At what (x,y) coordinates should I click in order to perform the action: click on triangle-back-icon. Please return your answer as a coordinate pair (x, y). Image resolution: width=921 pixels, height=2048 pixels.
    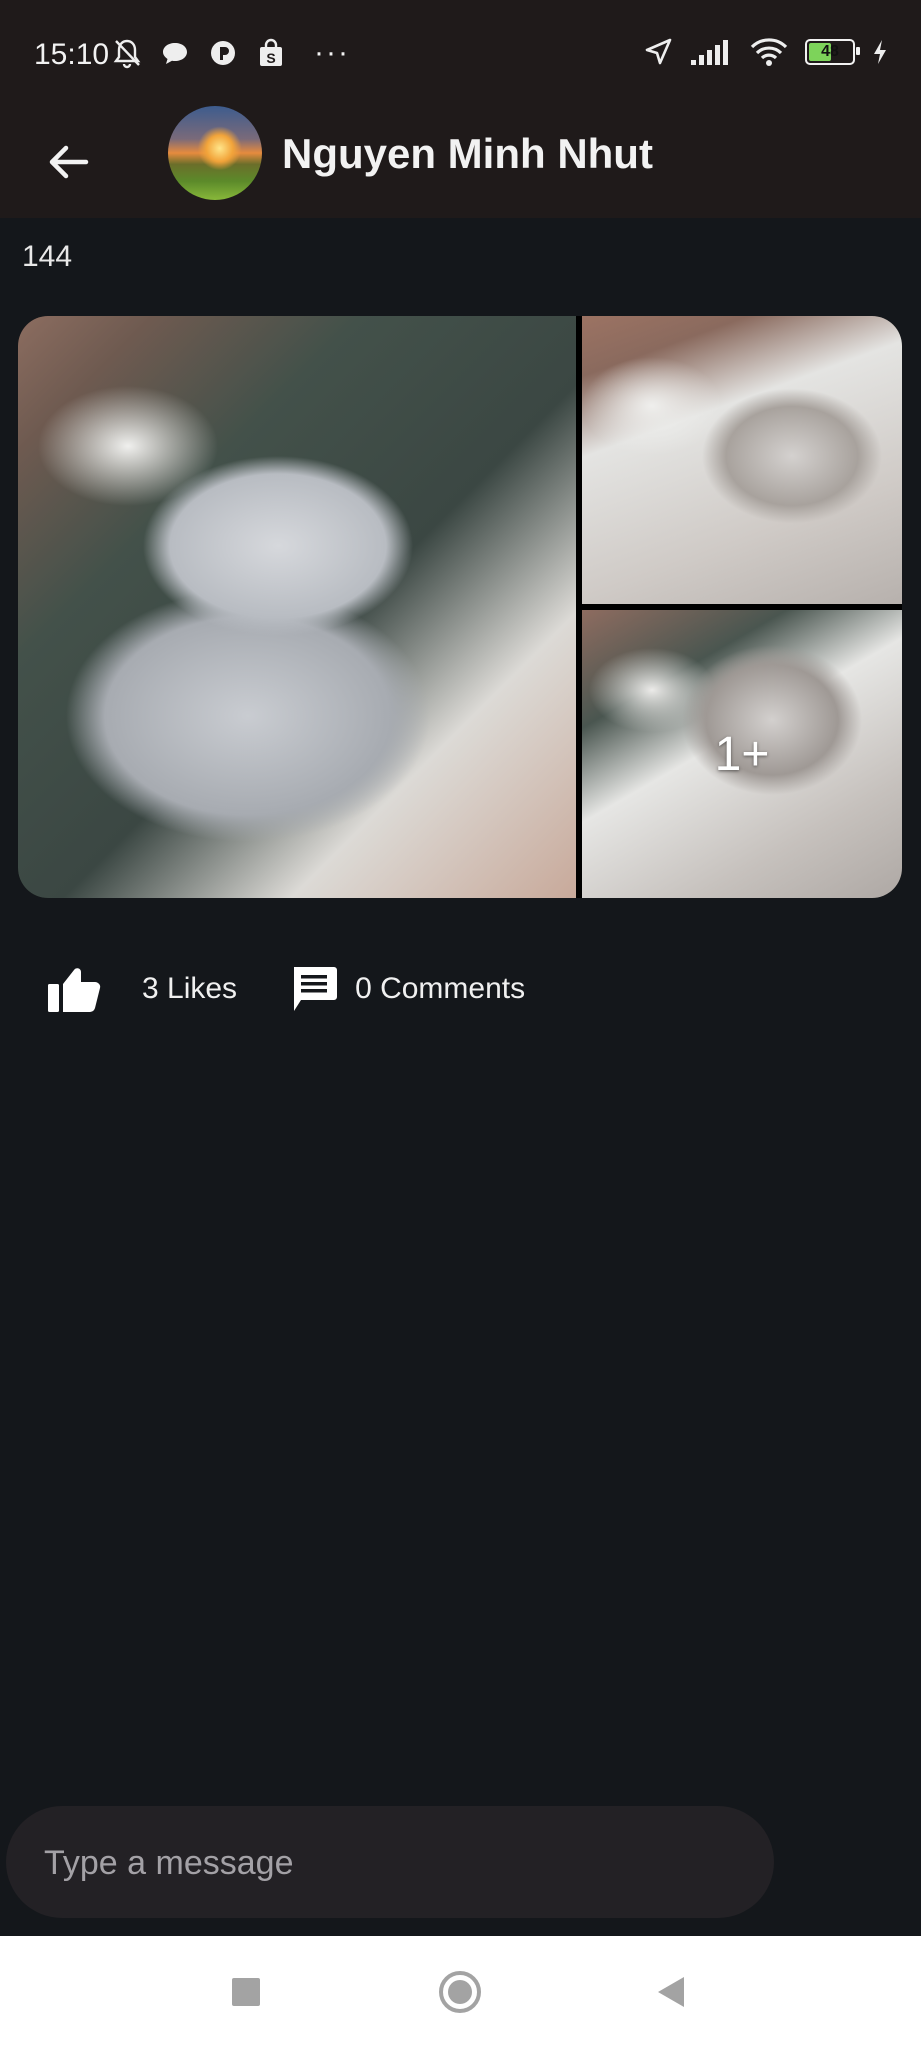
    Looking at the image, I should click on (671, 1992).